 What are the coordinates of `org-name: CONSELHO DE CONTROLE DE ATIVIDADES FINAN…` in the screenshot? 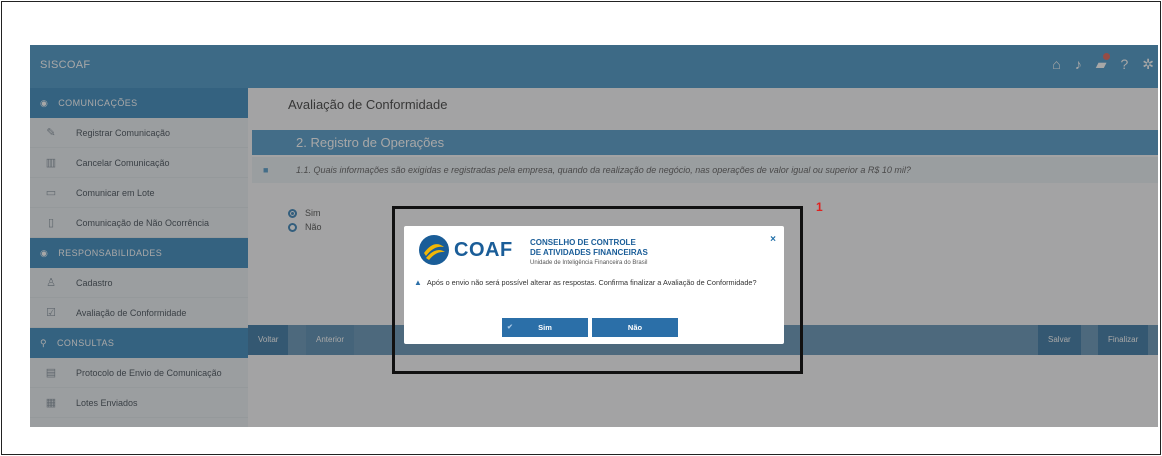 It's located at (589, 253).